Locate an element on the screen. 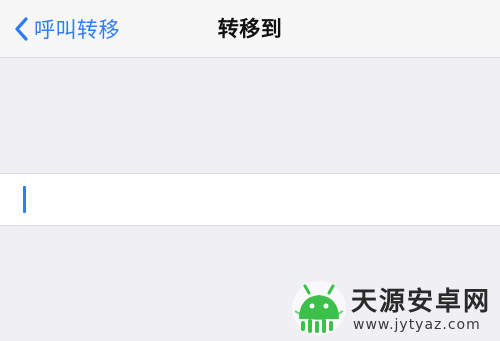 The height and width of the screenshot is (341, 500). site-watermark: 天源安卓网 www.jytyaz.com is located at coordinates (391, 308).